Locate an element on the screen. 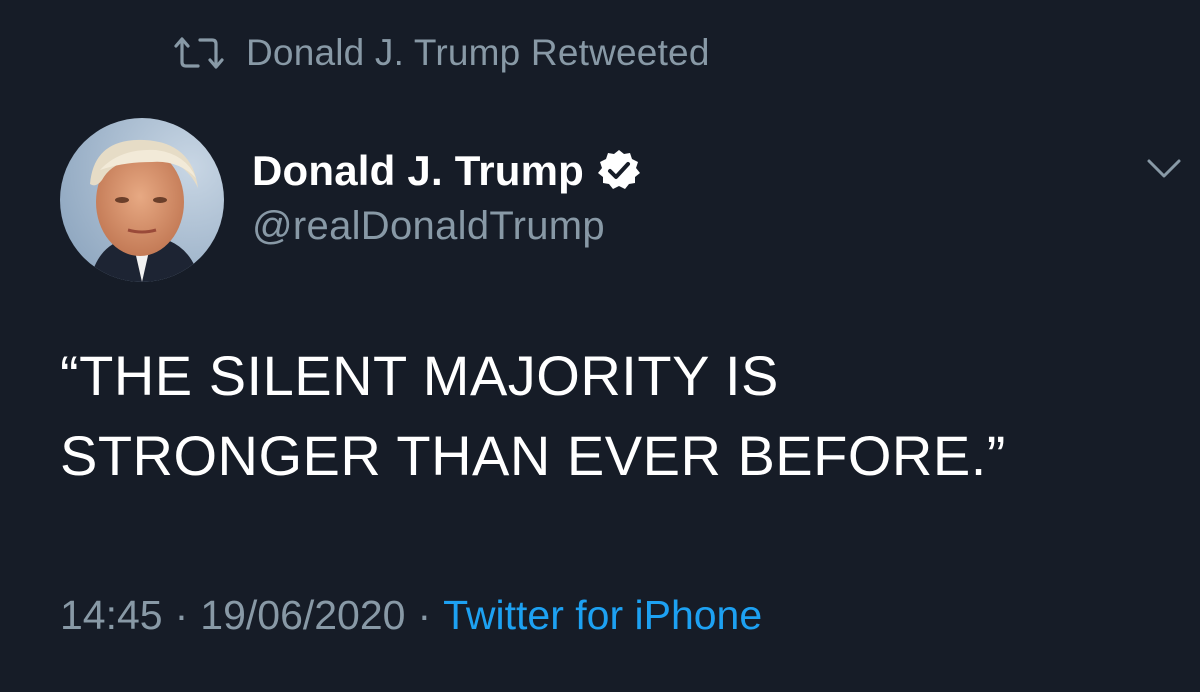  avatar is located at coordinates (142, 200).